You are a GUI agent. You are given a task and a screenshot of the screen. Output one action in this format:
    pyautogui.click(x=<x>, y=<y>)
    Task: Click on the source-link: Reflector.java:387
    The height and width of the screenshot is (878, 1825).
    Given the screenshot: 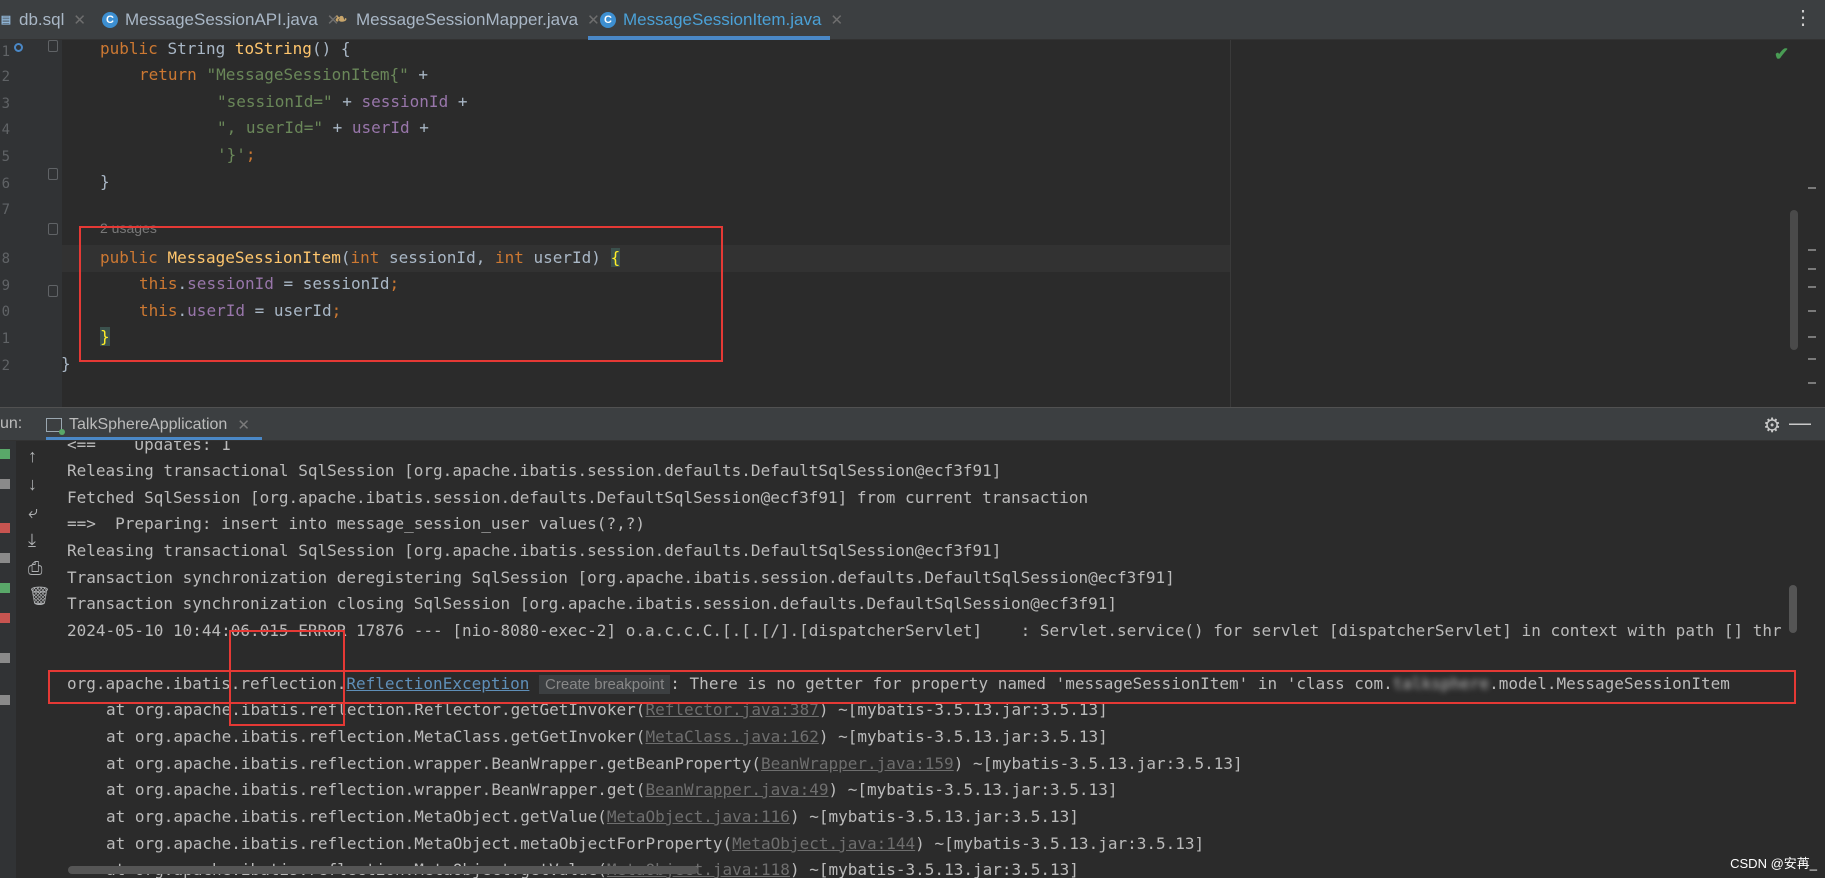 What is the action you would take?
    pyautogui.click(x=731, y=709)
    